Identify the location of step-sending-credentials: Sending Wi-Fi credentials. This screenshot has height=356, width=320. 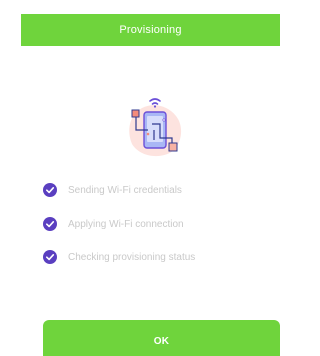
(112, 190).